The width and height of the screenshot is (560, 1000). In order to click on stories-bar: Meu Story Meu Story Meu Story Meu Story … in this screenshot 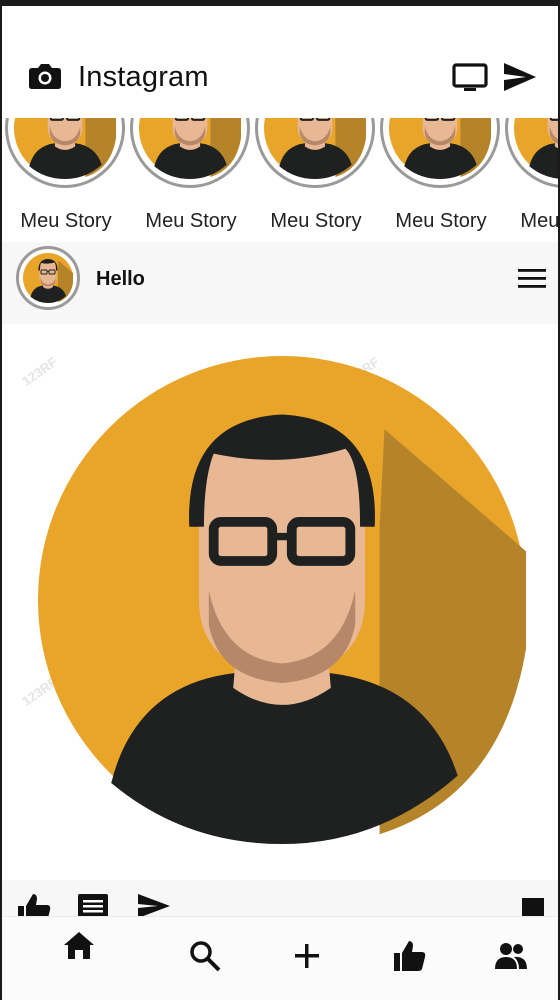, I will do `click(281, 180)`.